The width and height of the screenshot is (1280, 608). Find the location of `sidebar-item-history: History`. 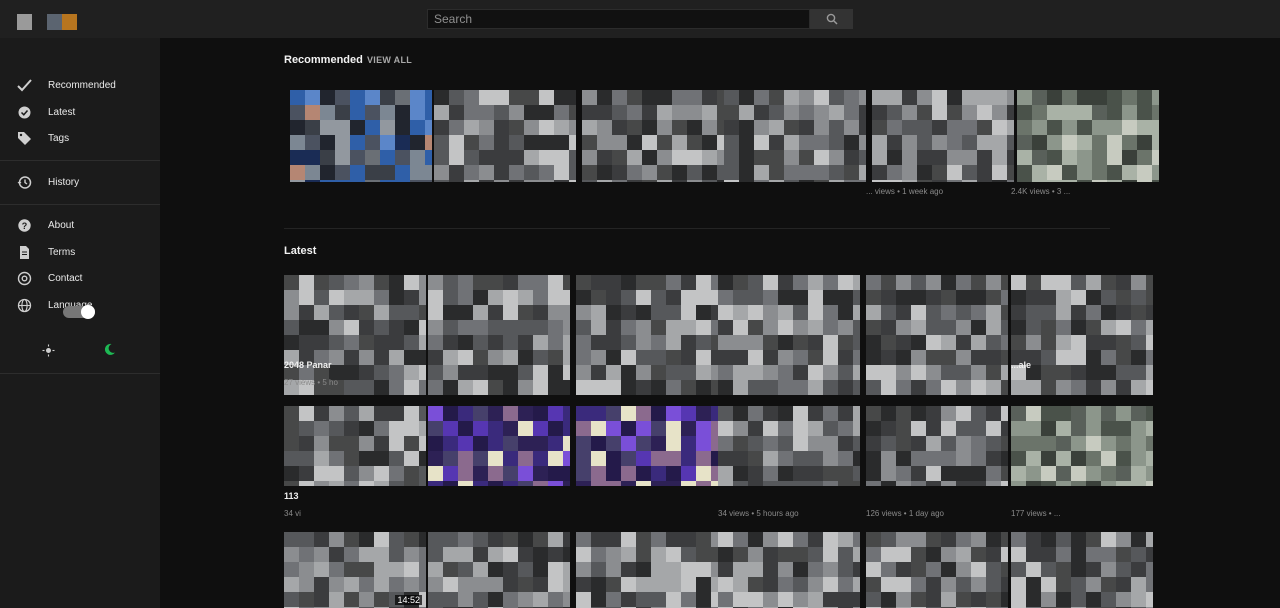

sidebar-item-history: History is located at coordinates (80, 182).